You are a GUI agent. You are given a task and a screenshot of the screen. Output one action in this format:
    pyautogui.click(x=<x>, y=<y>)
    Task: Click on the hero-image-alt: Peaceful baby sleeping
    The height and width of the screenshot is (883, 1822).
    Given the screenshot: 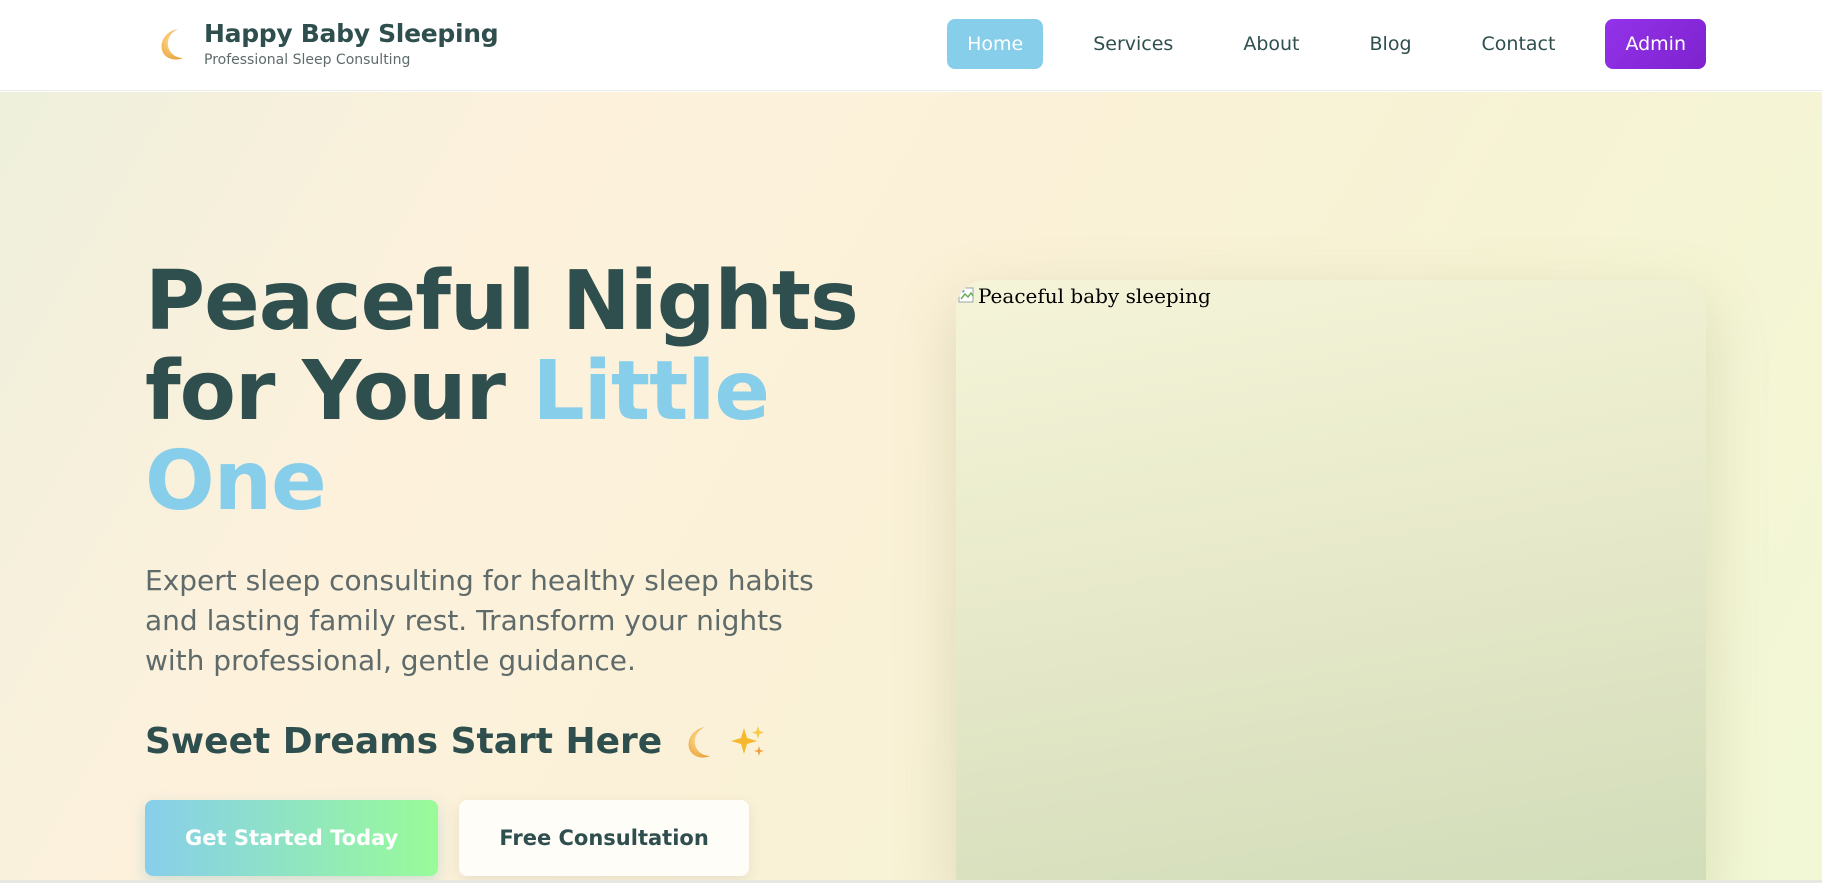 What is the action you would take?
    pyautogui.click(x=1084, y=296)
    